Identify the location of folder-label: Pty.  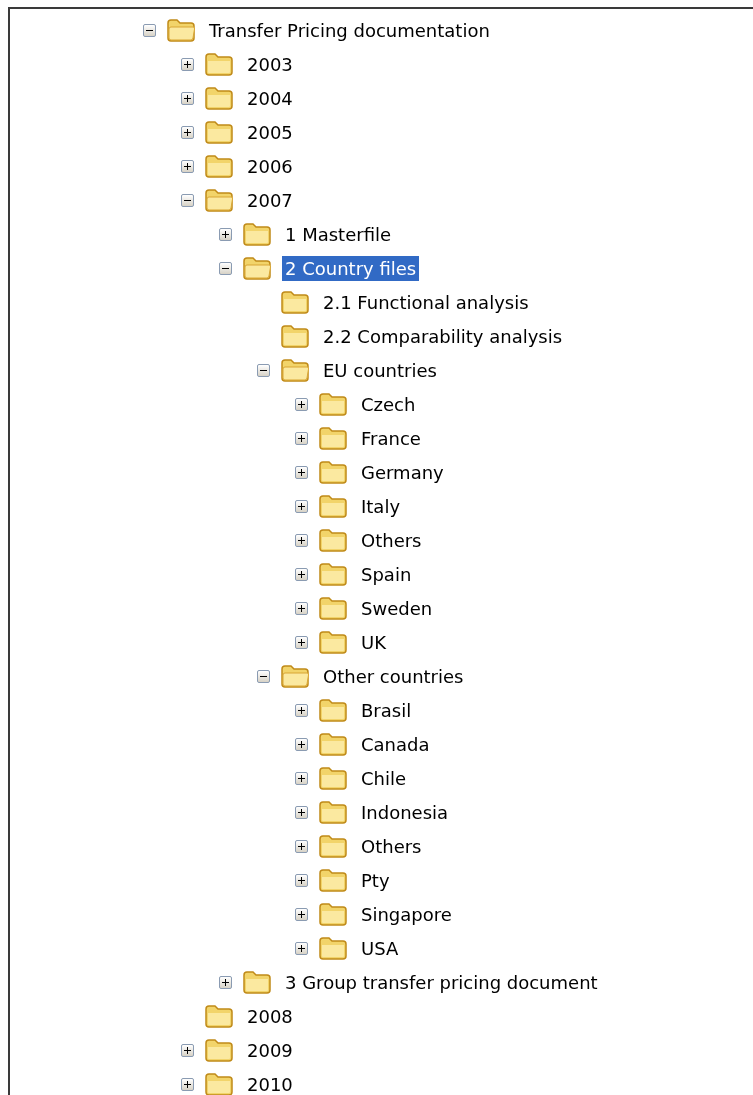
(375, 880).